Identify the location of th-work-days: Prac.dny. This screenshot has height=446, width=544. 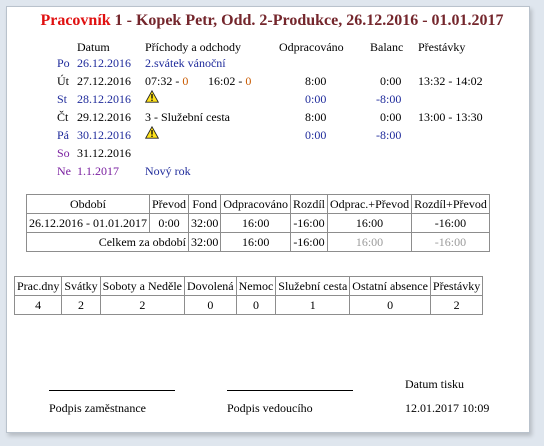
(38, 286).